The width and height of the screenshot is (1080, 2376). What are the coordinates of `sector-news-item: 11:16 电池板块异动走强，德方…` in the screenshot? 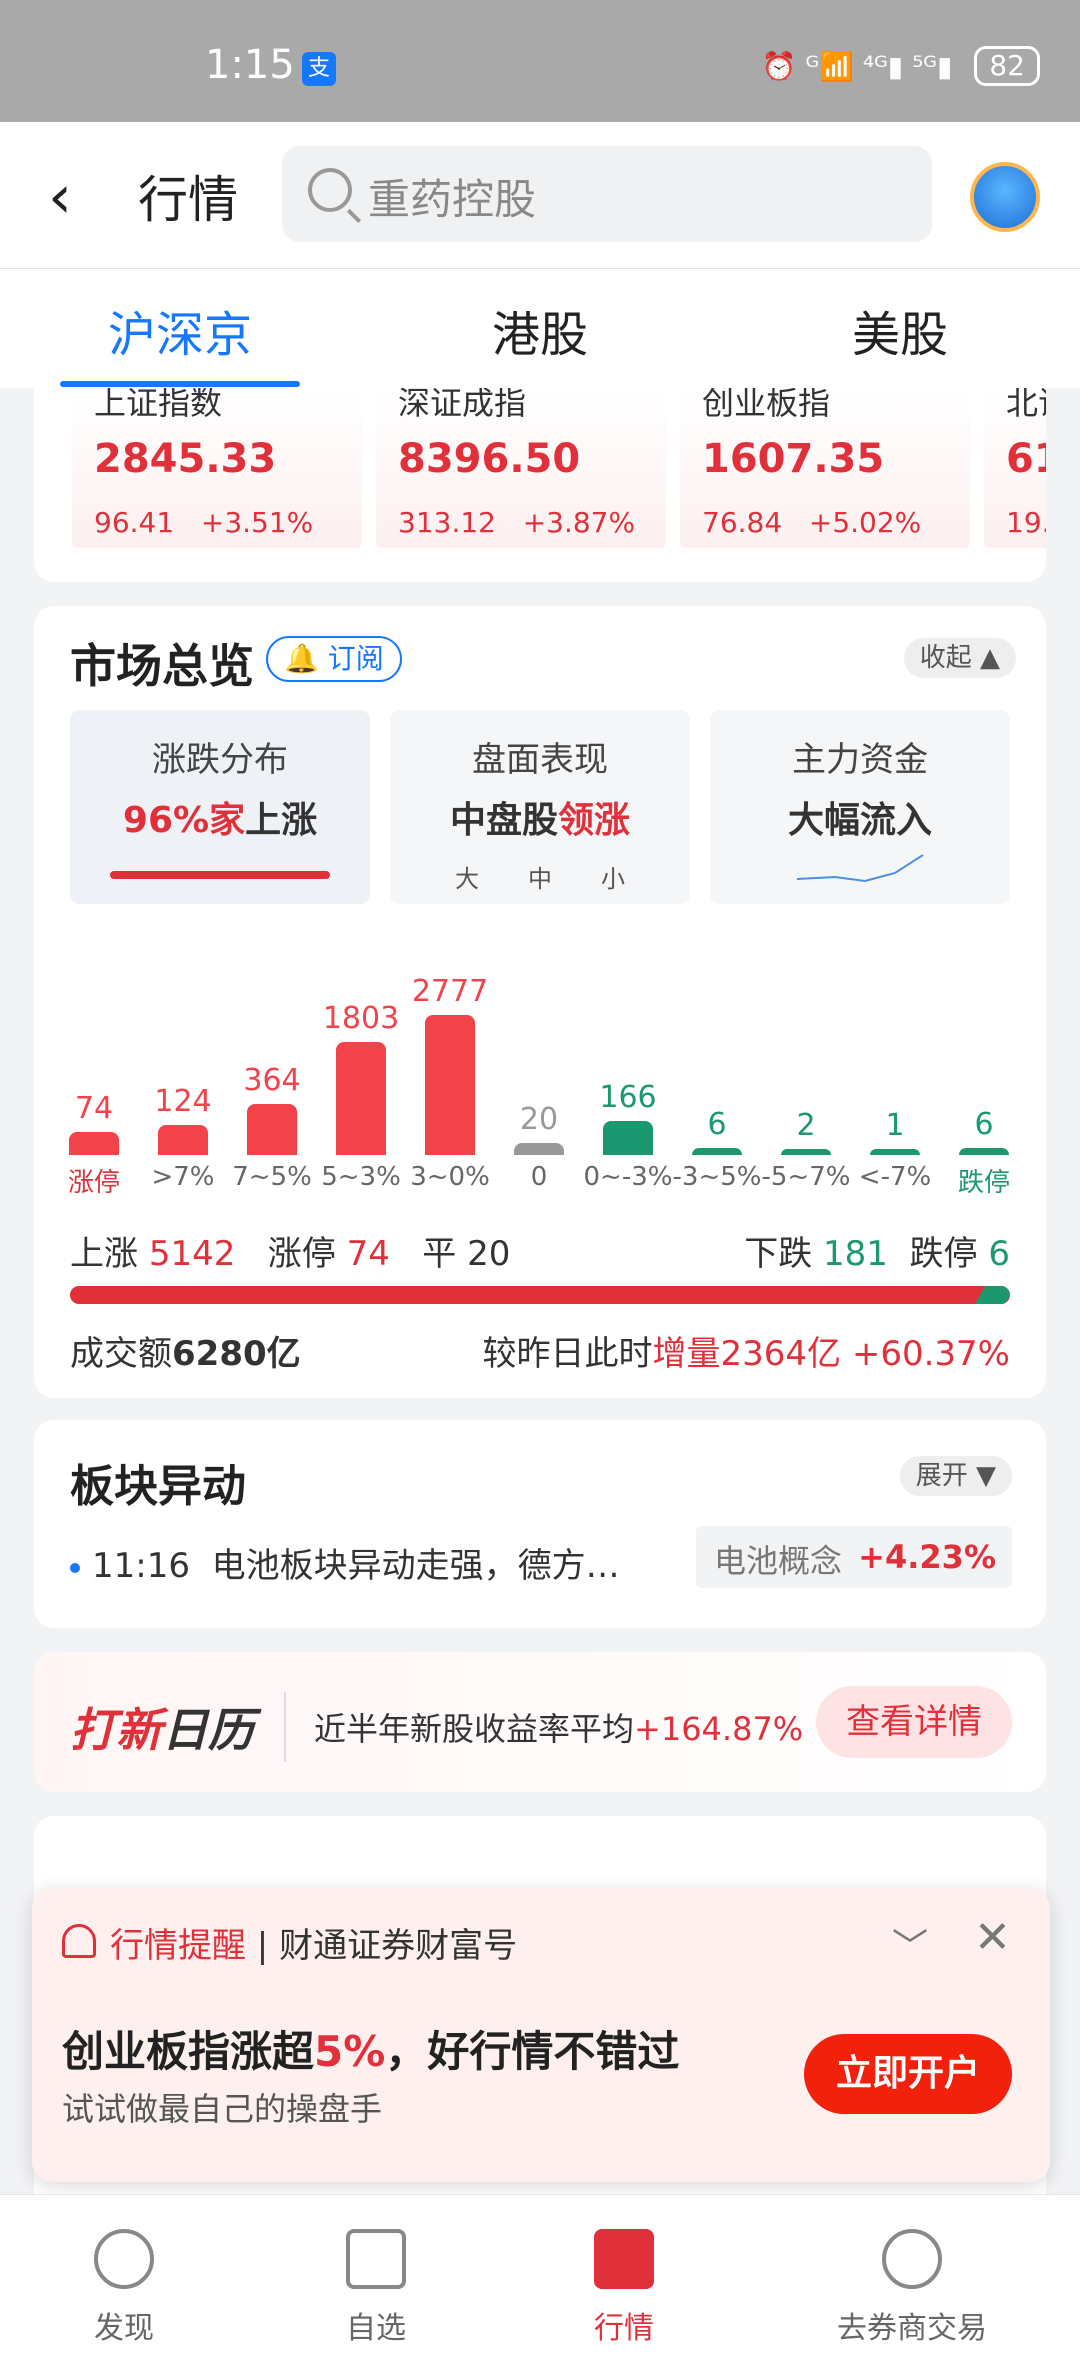 It's located at (345, 1562).